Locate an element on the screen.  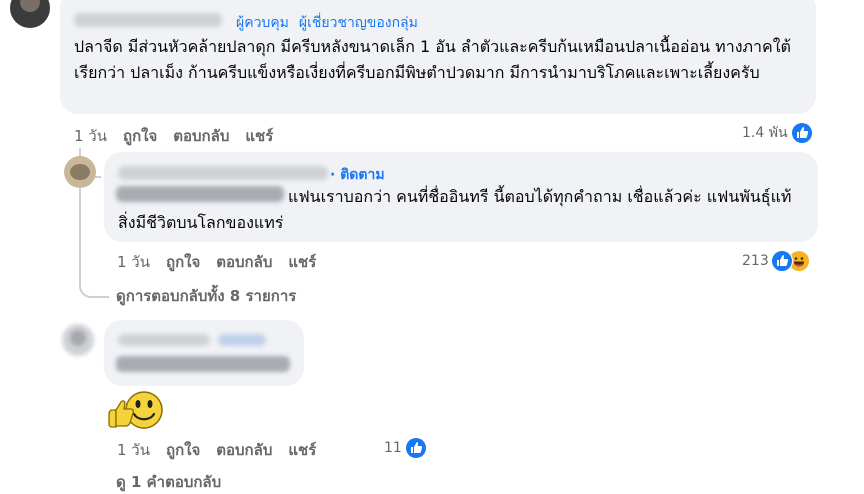
comment-2-reactions: 213 is located at coordinates (775, 261).